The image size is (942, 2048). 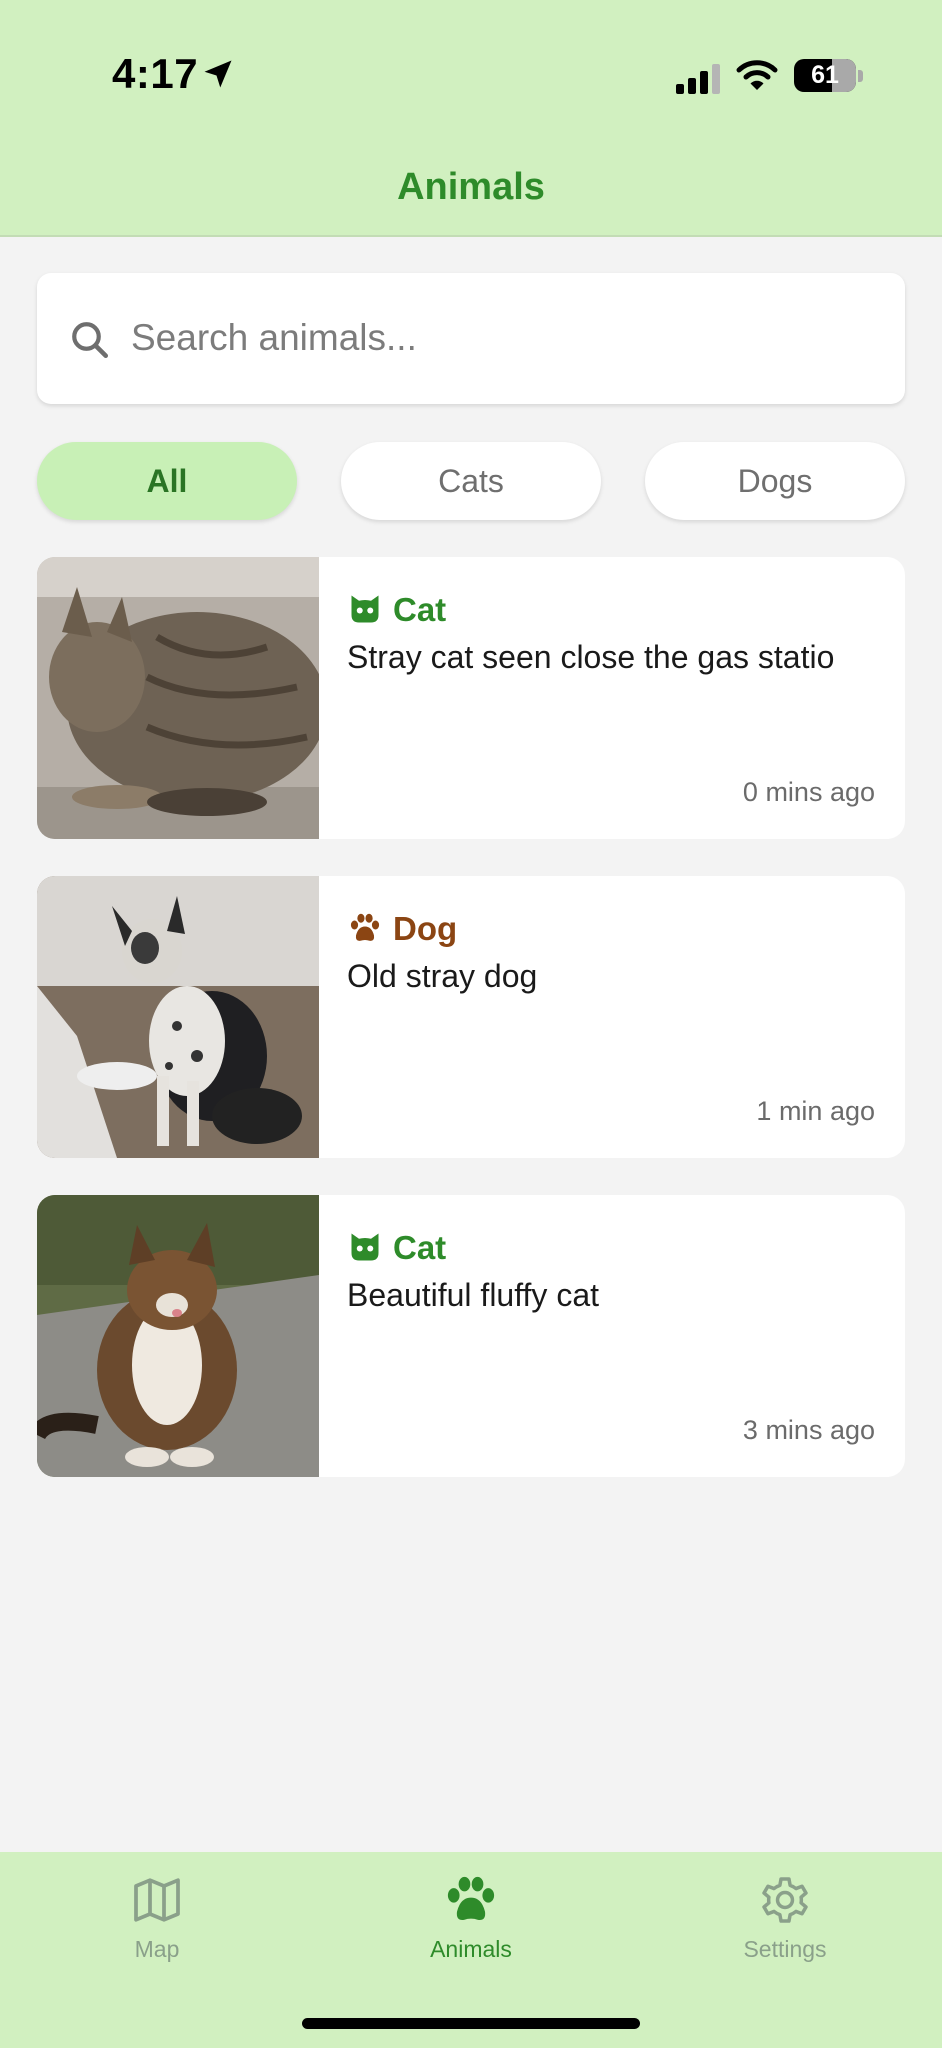 I want to click on time-ago: 1 min ago, so click(x=815, y=1111).